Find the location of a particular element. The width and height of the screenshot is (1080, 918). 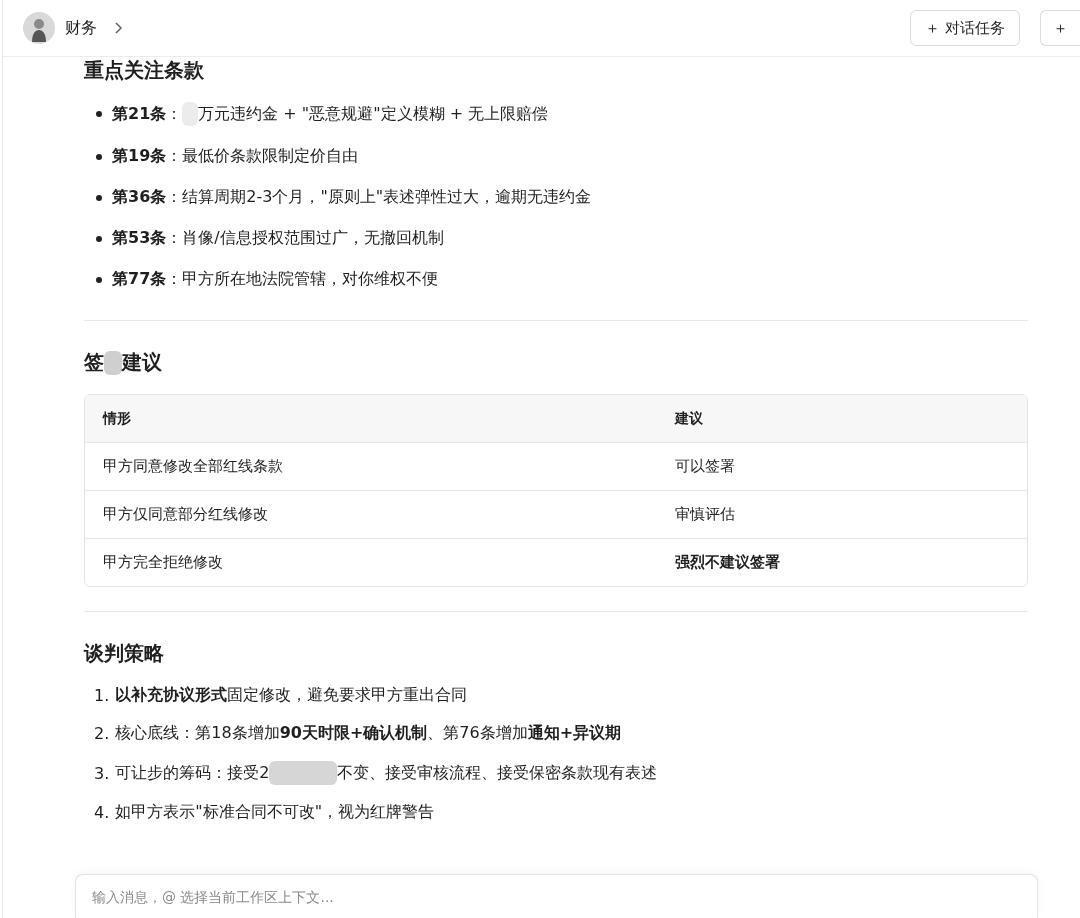

text: ：结算周期2-3个月，"原则上"表述弹性过大，逾期无违约金 is located at coordinates (379, 197).